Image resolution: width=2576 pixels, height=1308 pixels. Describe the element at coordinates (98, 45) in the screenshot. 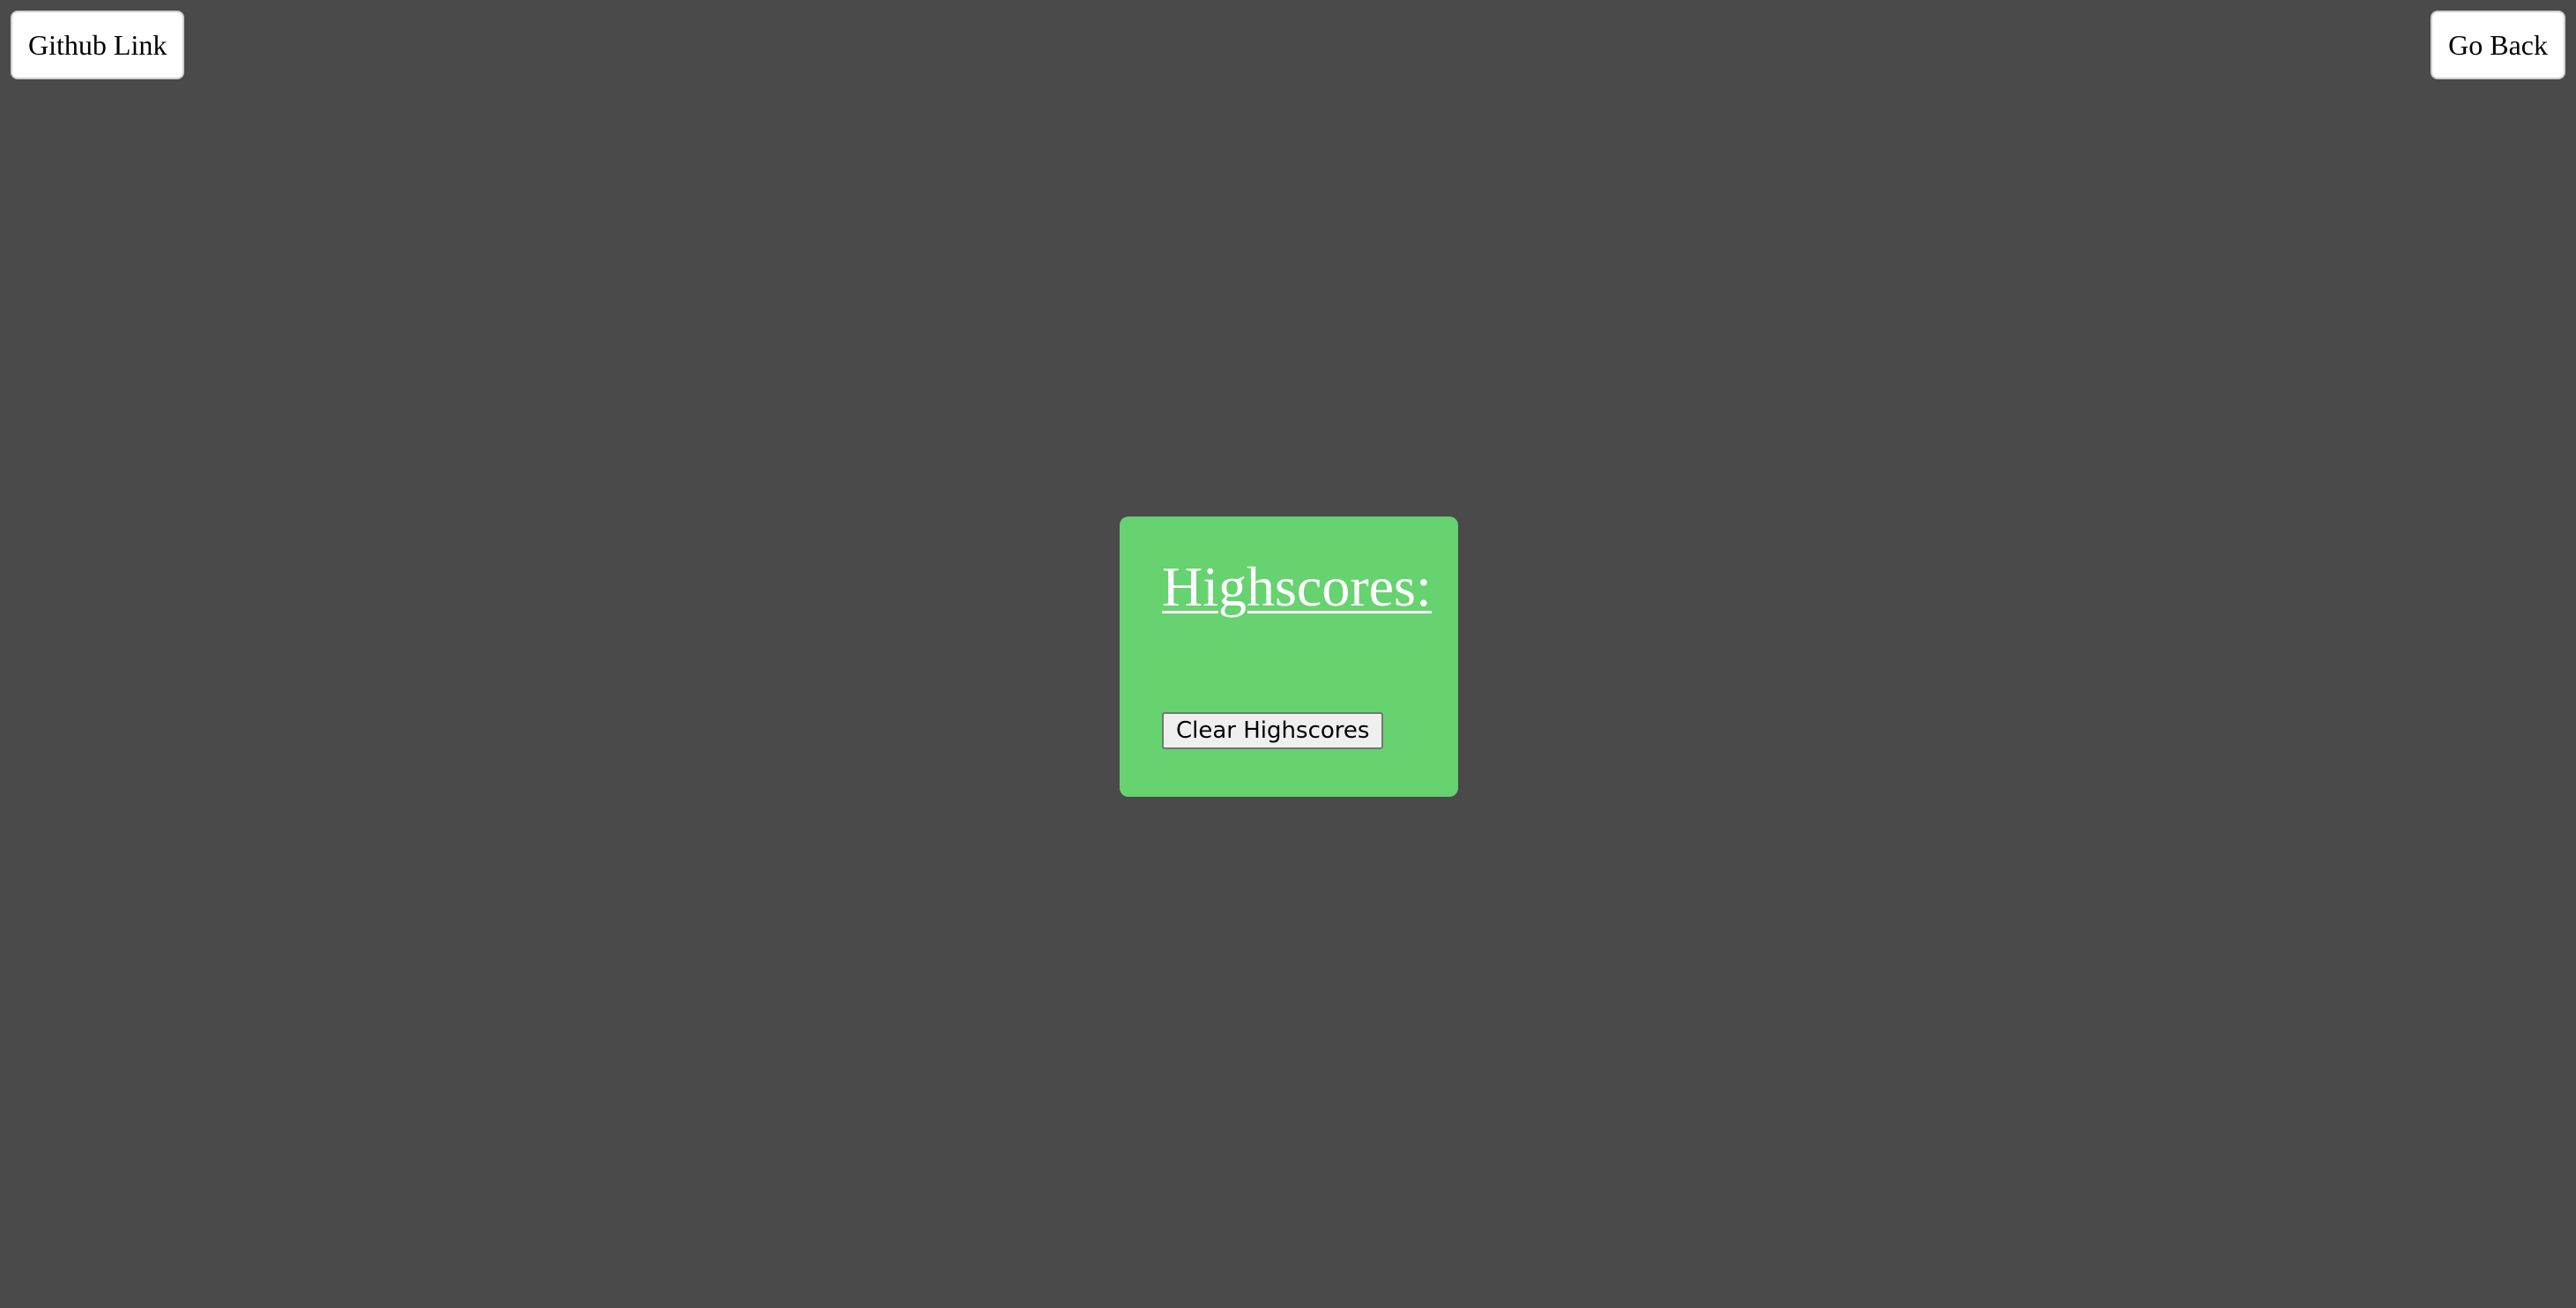

I see `github-link: Github Link` at that location.